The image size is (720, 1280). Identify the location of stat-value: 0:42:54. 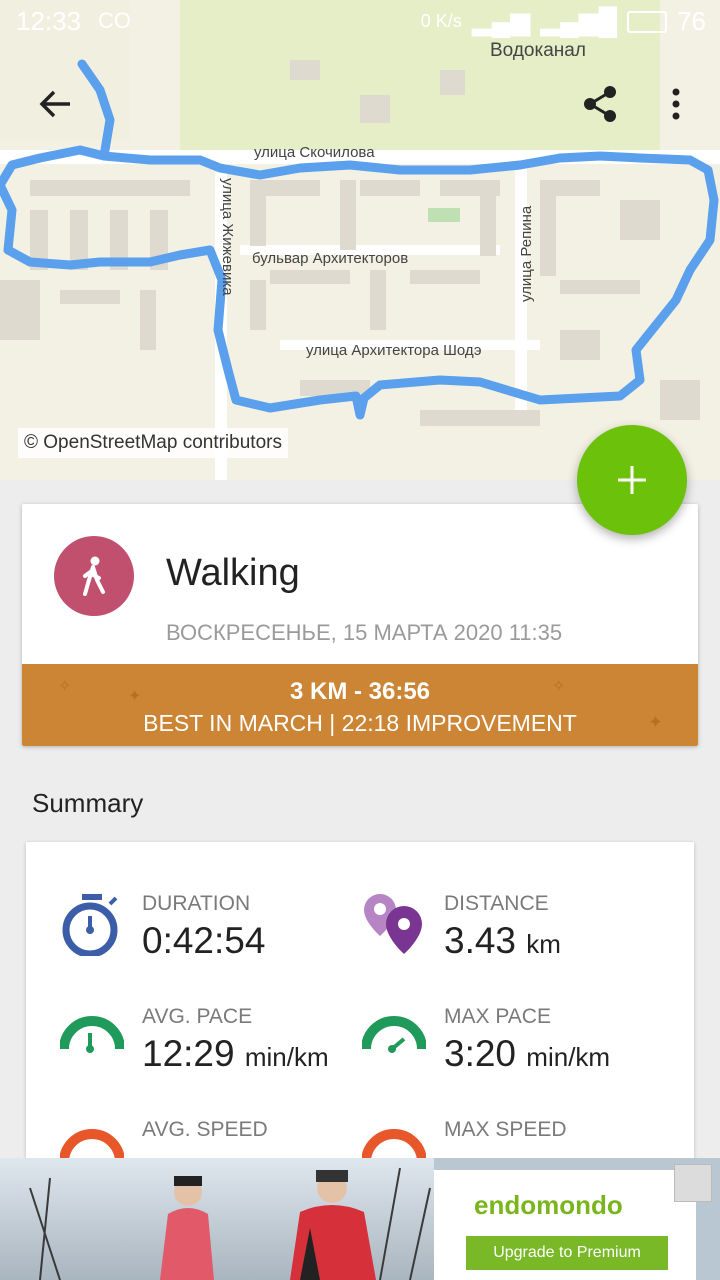
(203, 941).